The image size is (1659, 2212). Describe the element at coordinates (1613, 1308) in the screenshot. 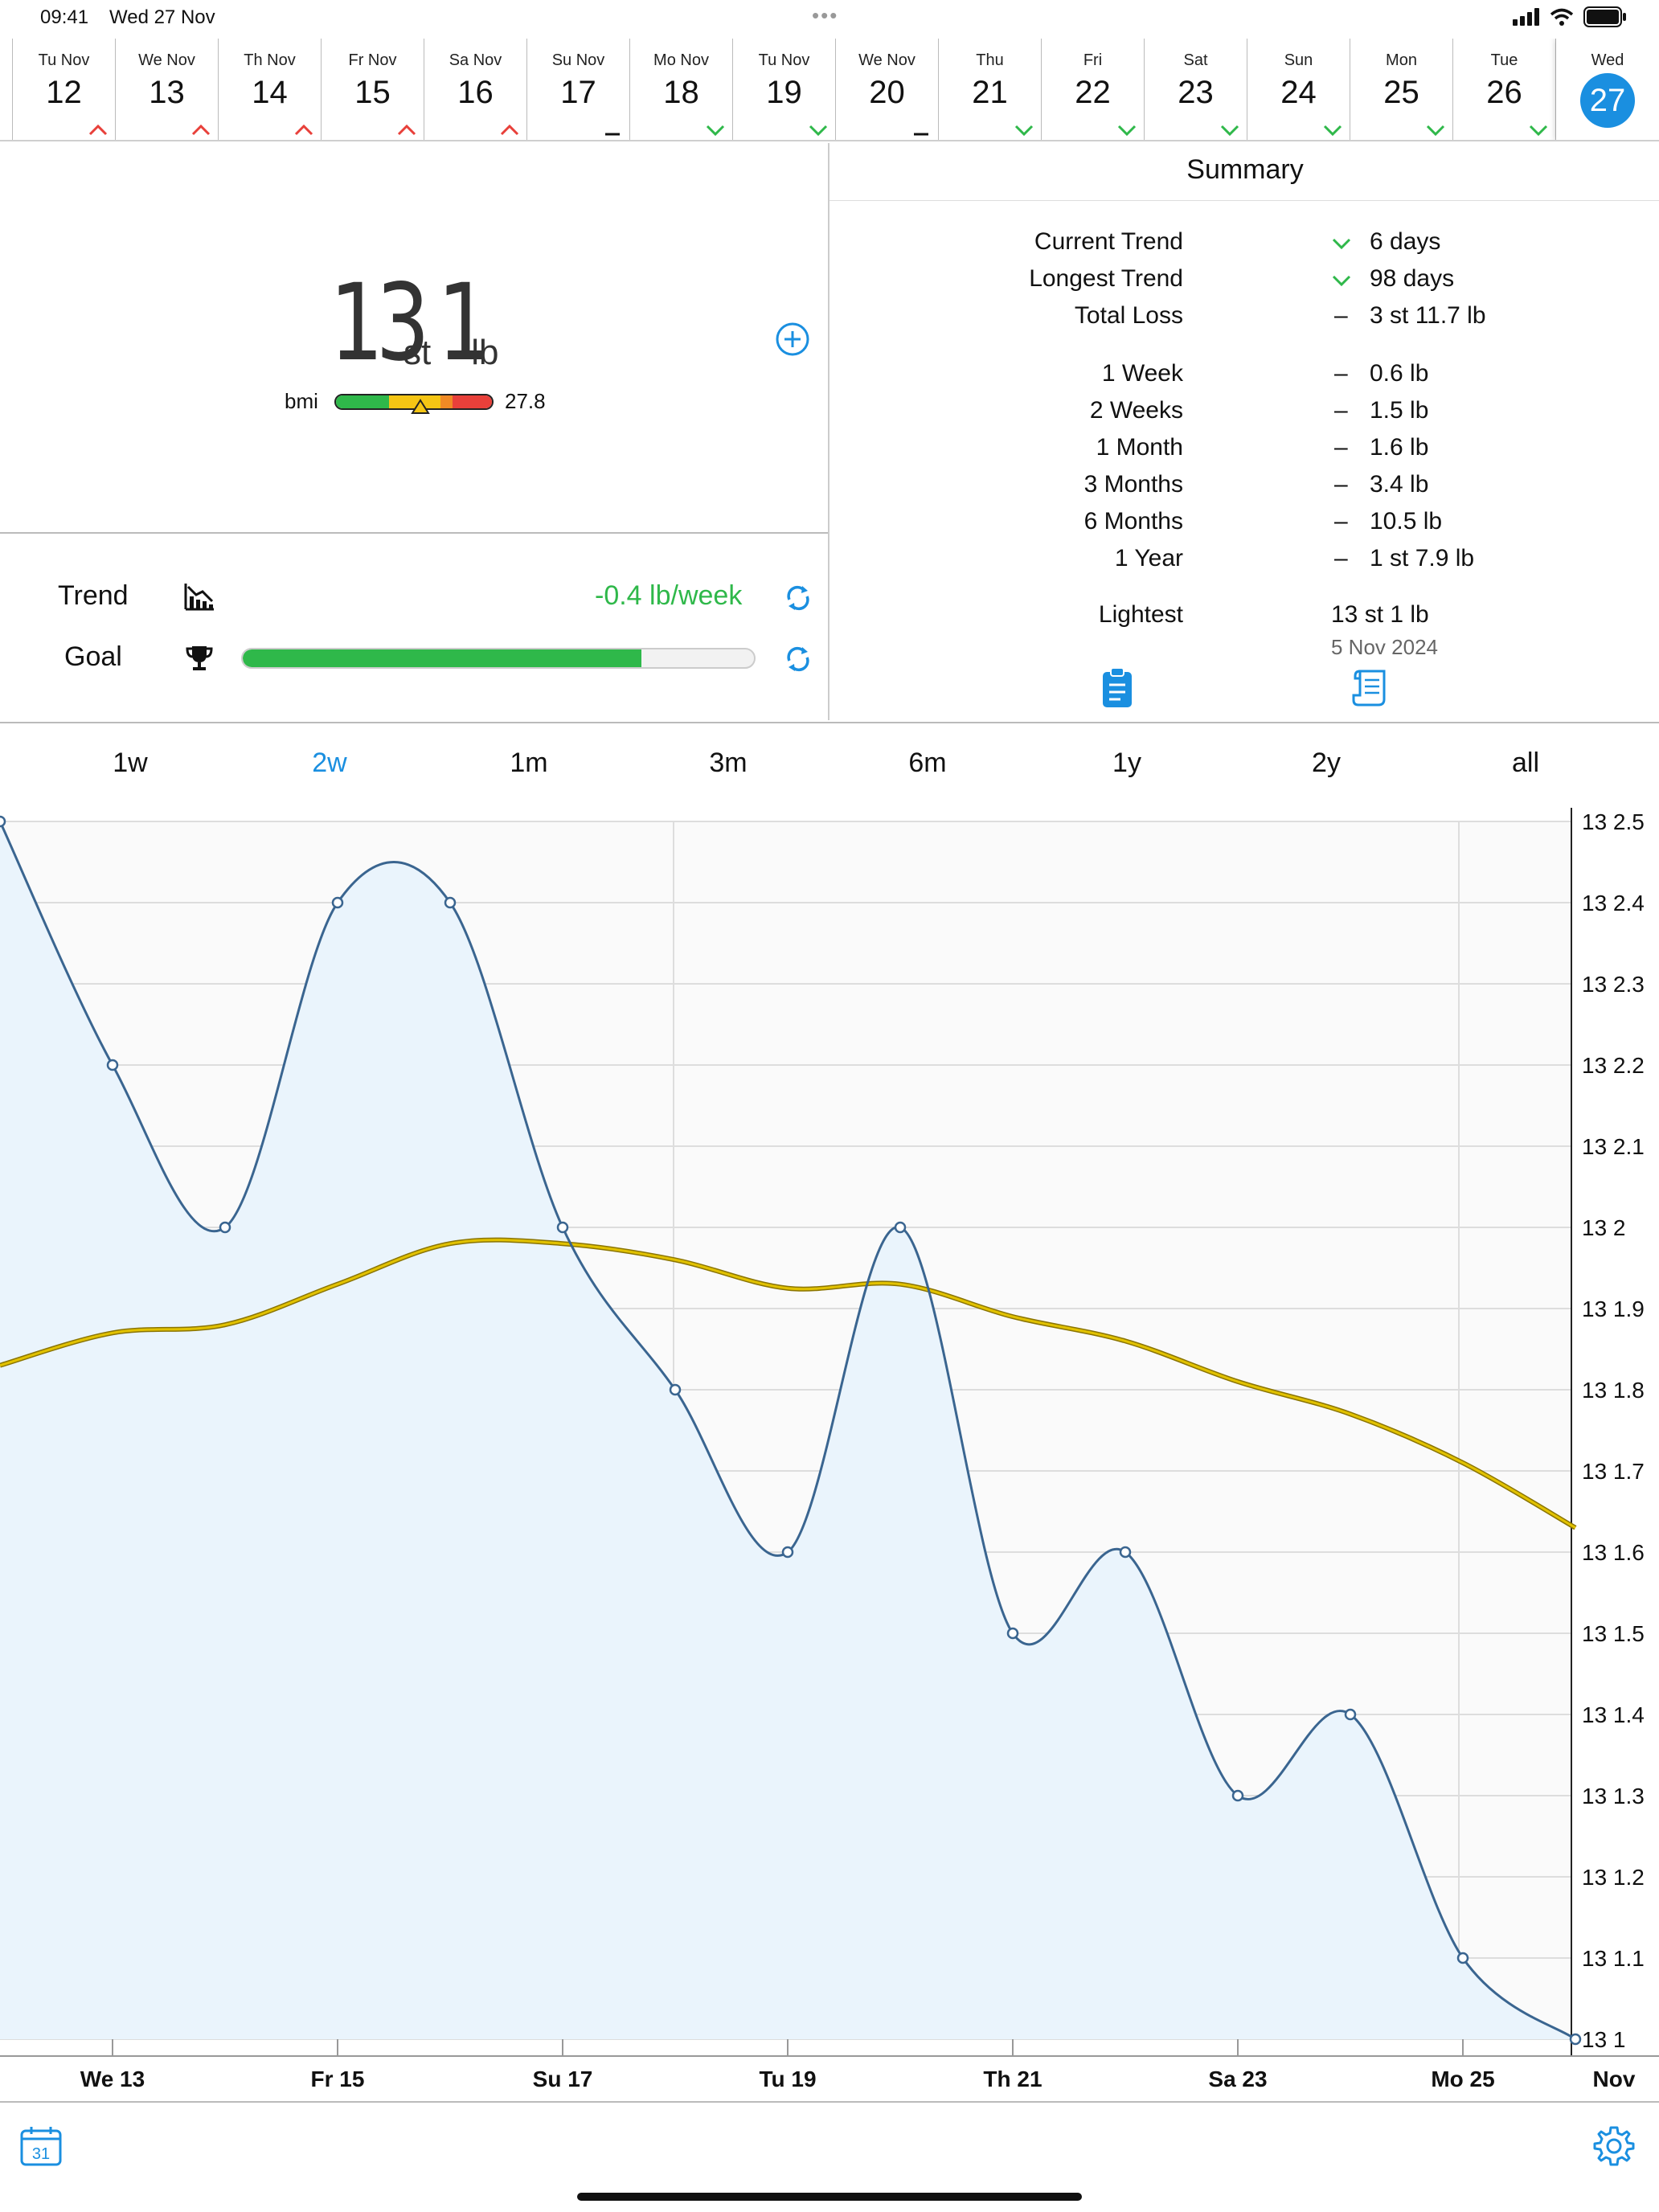

I see `y-tick-label: 13 1.9` at that location.